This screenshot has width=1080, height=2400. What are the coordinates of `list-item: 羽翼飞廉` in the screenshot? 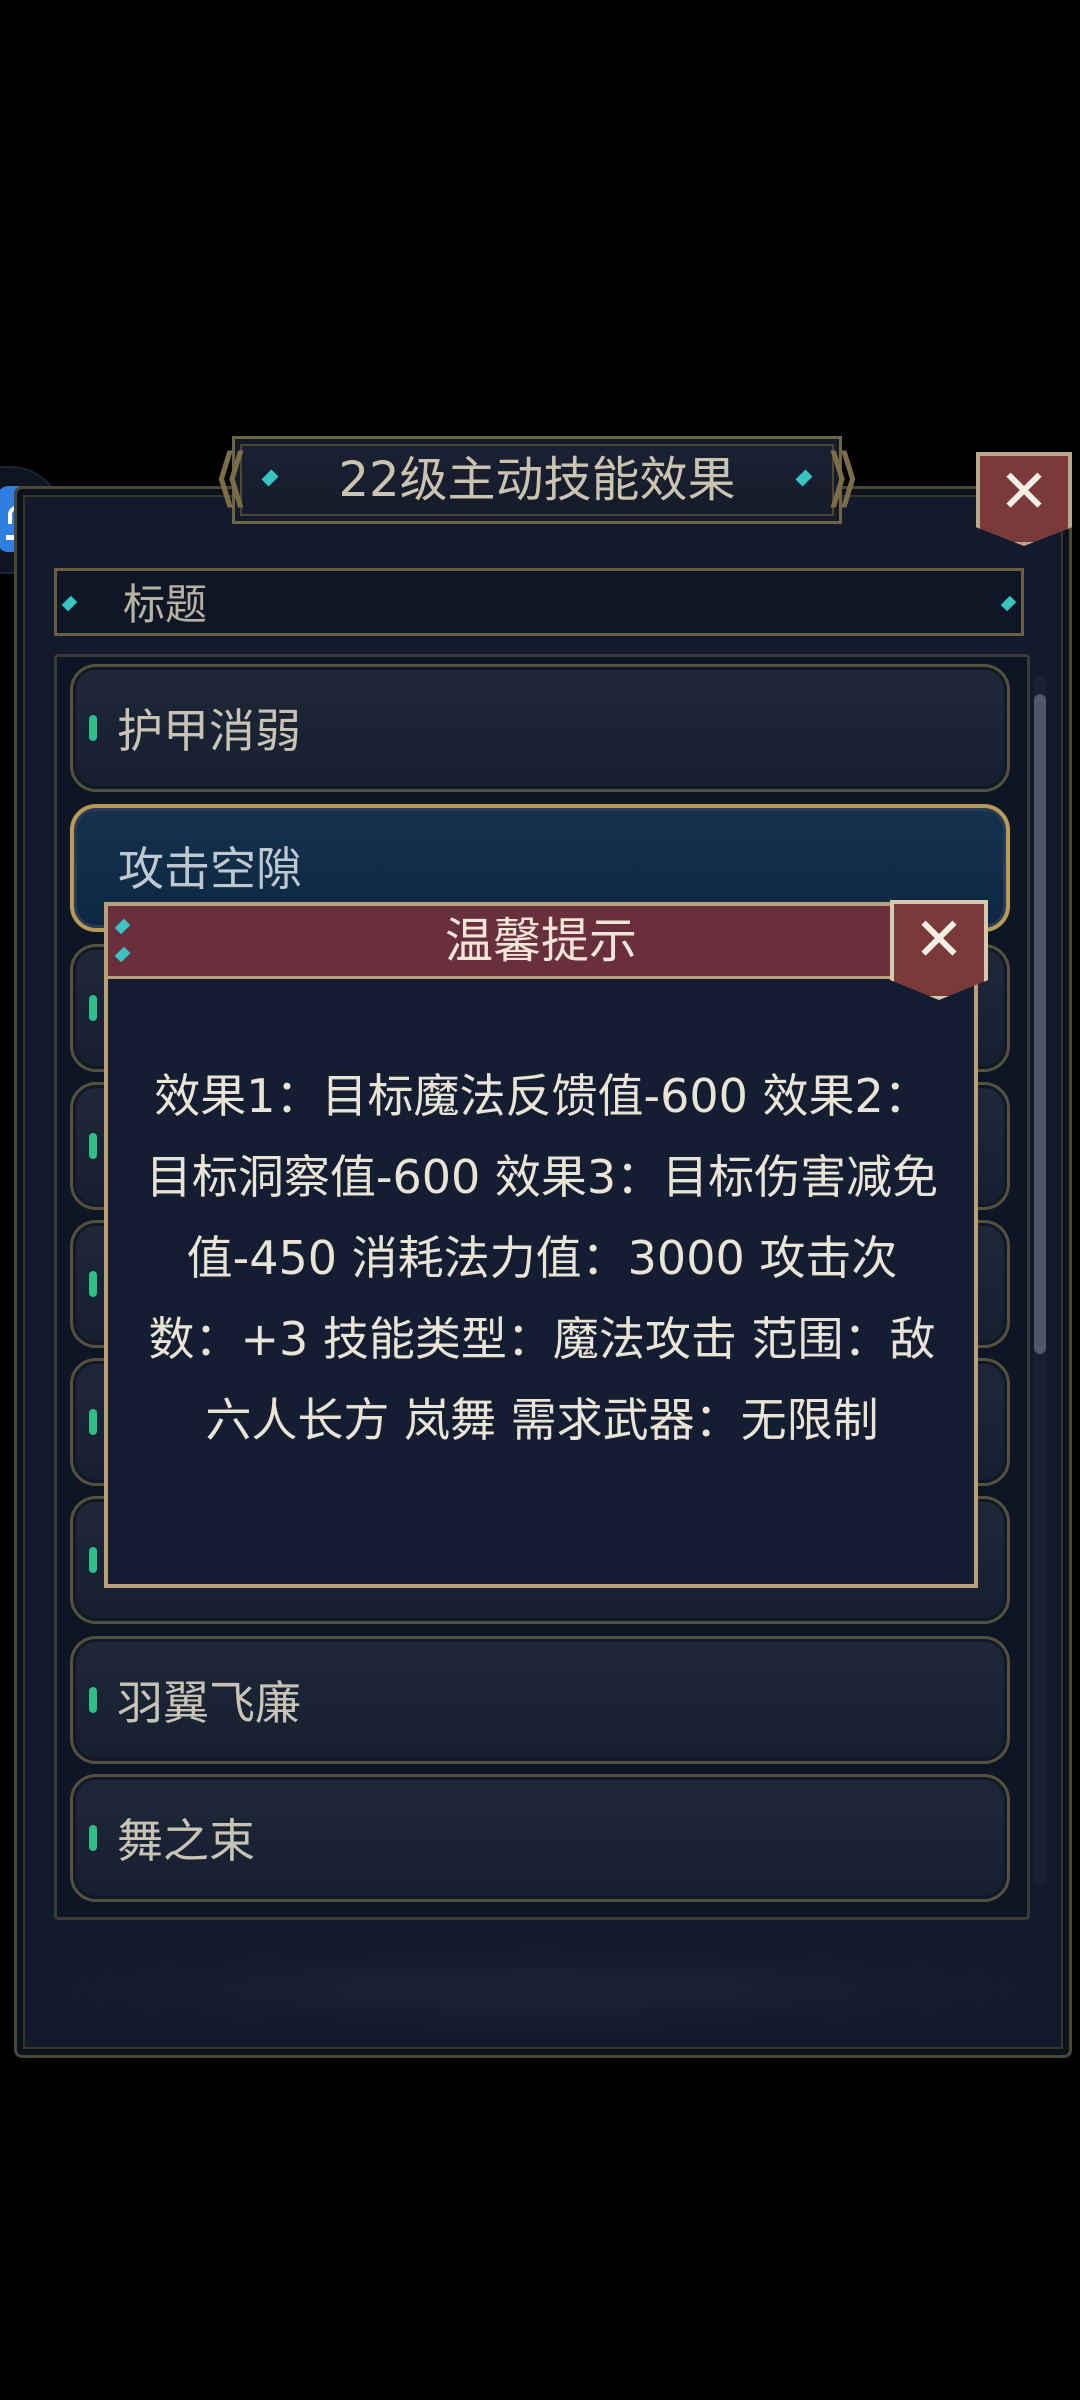 It's located at (540, 1700).